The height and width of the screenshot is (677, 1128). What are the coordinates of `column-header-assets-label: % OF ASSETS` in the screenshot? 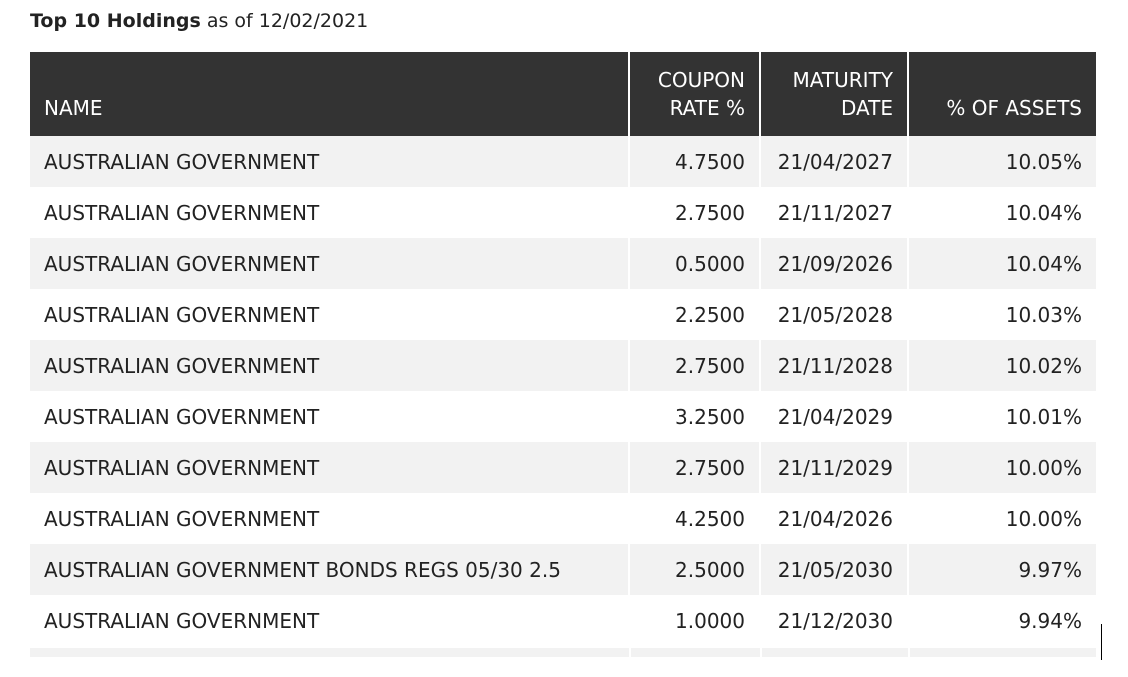 It's located at (1014, 108).